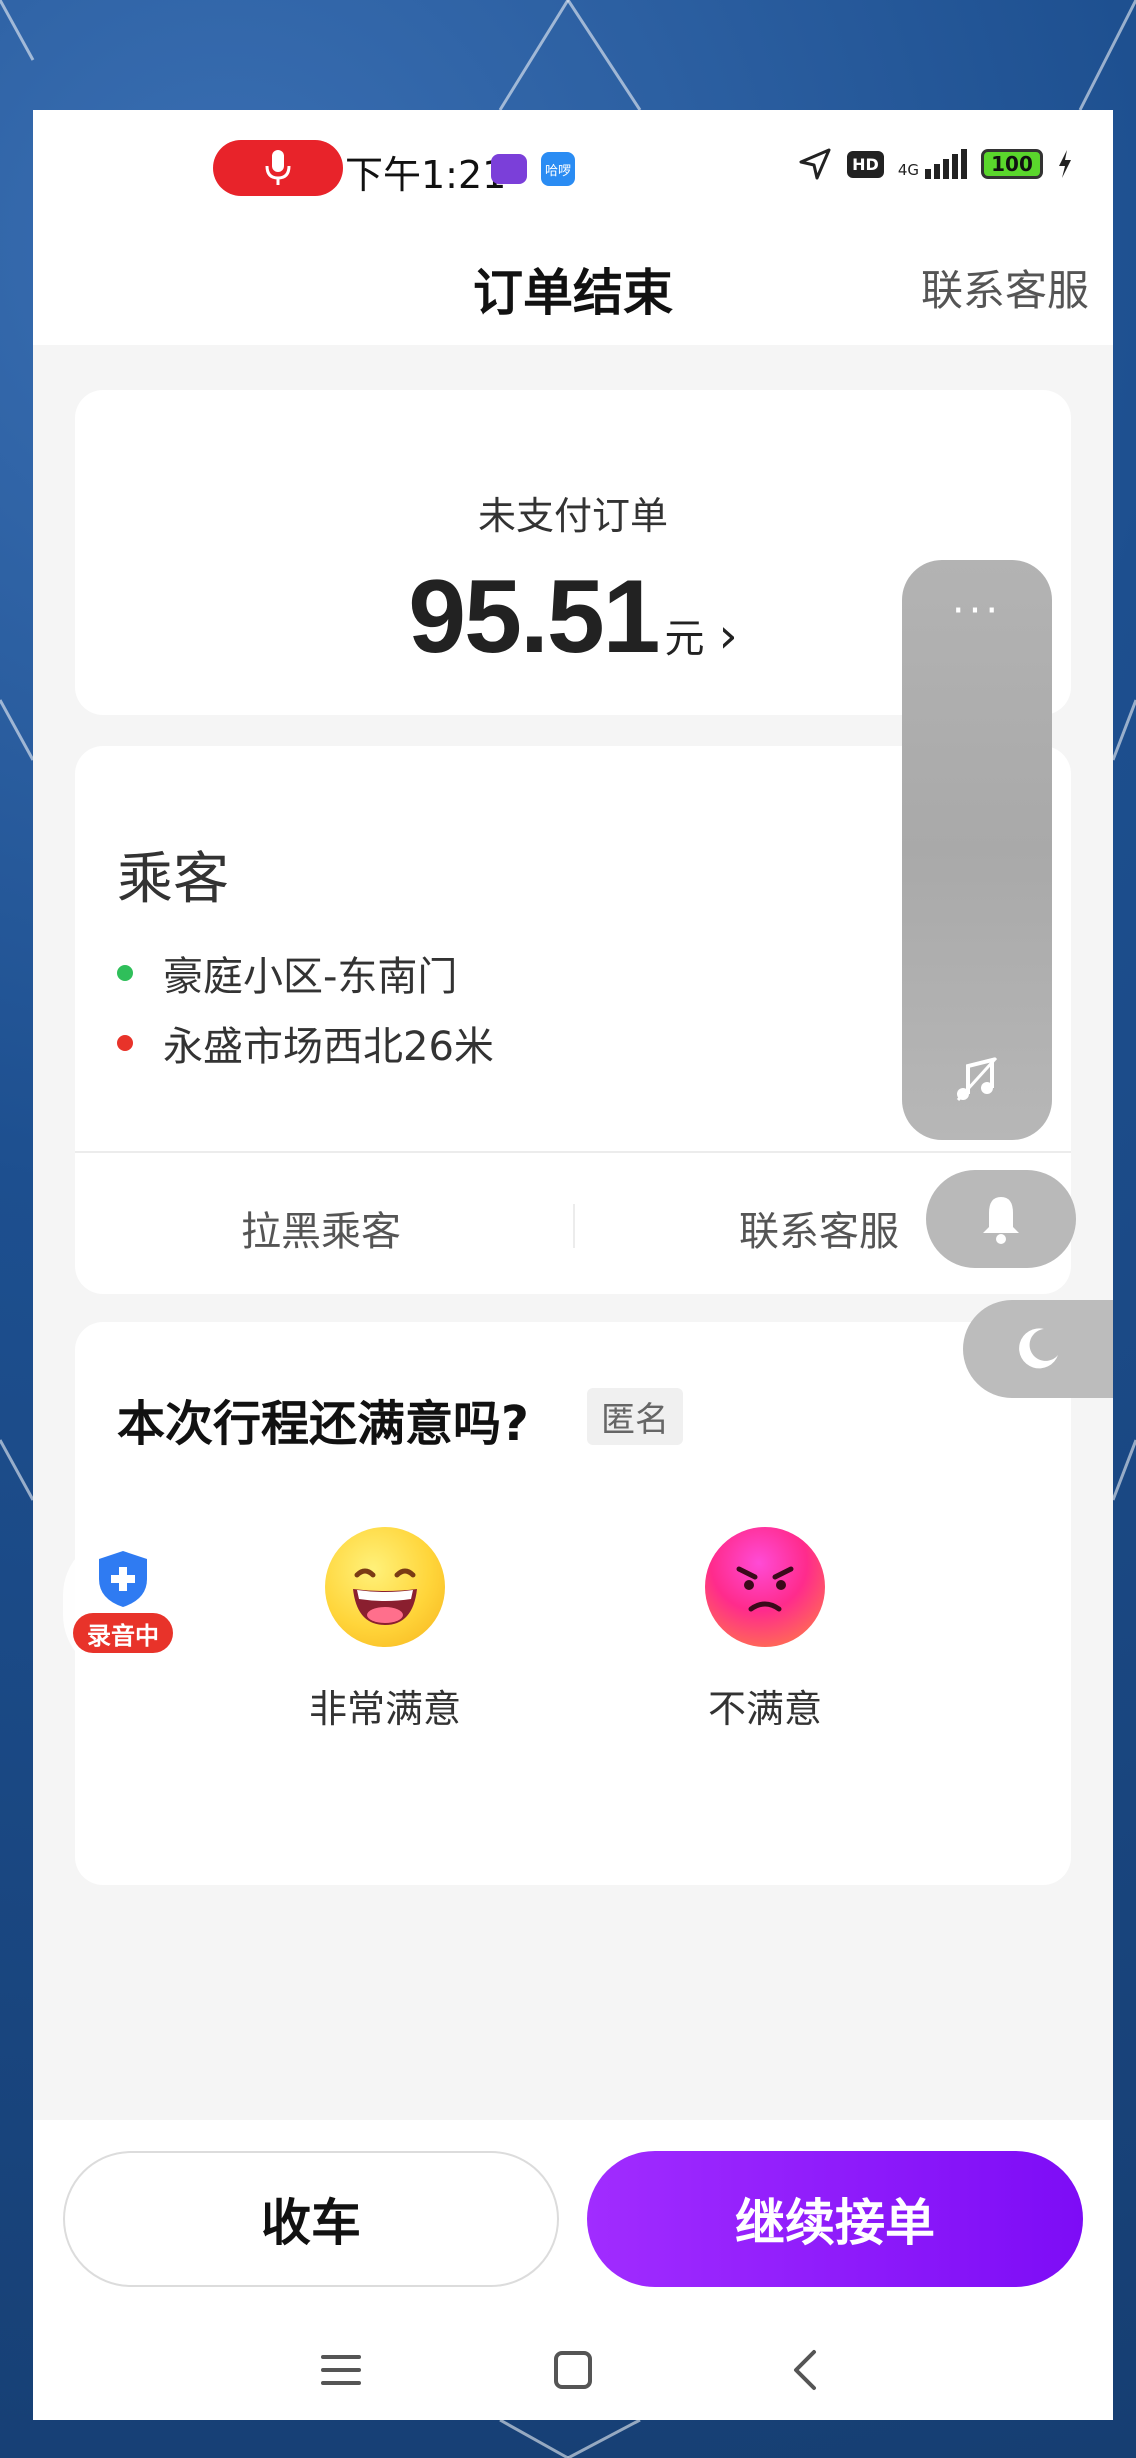 This screenshot has height=2458, width=1136. What do you see at coordinates (684, 639) in the screenshot?
I see `currency-unit: 元` at bounding box center [684, 639].